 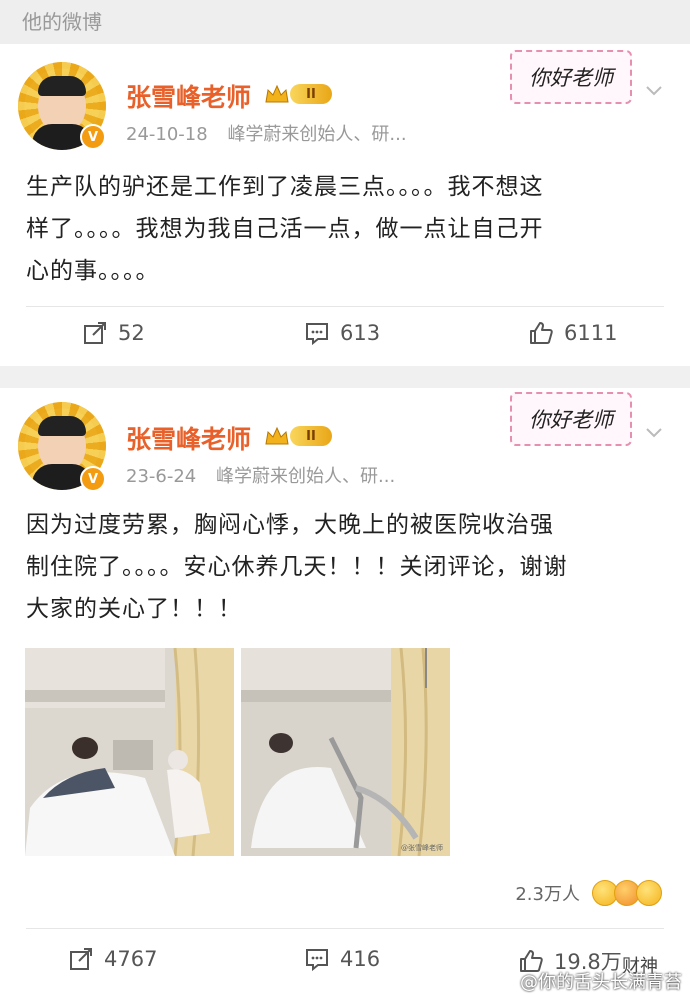 I want to click on comment-button: 613, so click(x=342, y=333).